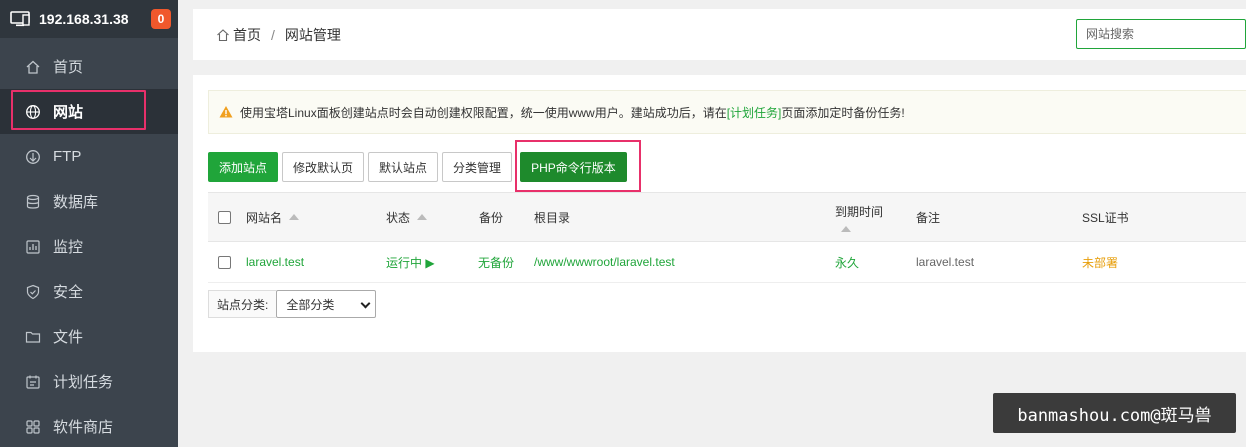  I want to click on site-remark: laravel.test, so click(945, 262).